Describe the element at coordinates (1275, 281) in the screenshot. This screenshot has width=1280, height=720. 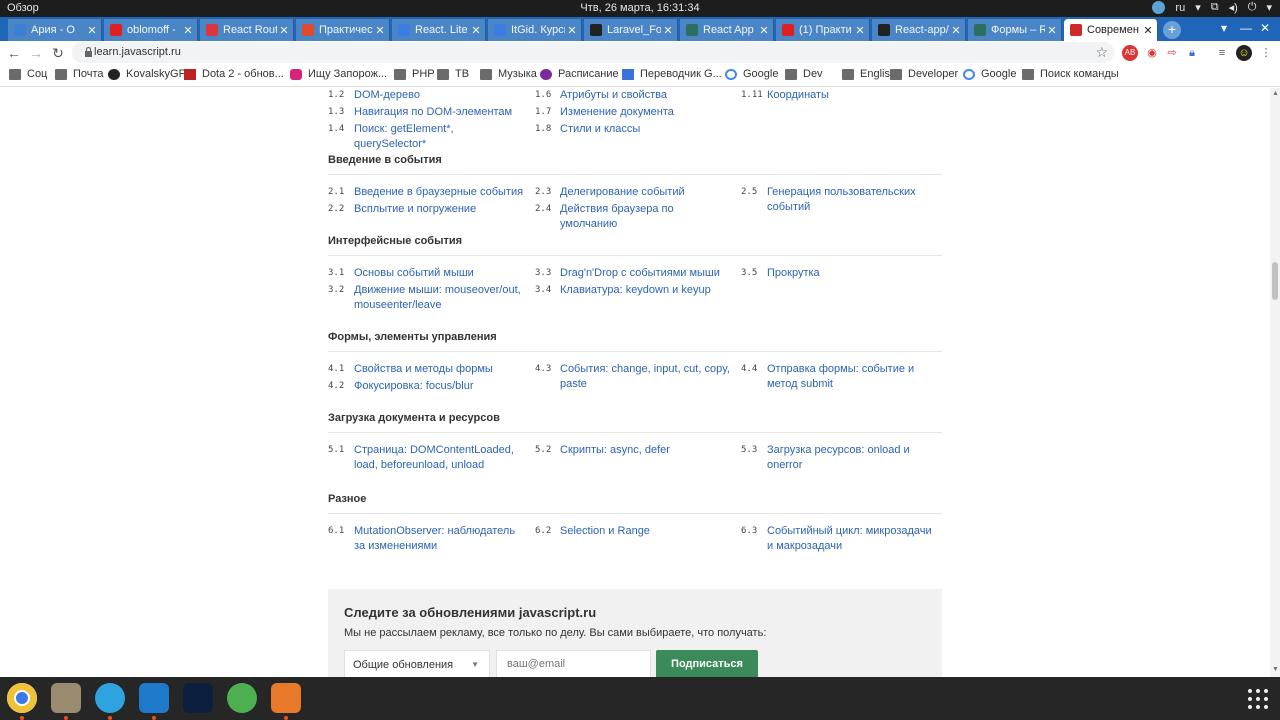
I see `scrollbar-thumb` at that location.